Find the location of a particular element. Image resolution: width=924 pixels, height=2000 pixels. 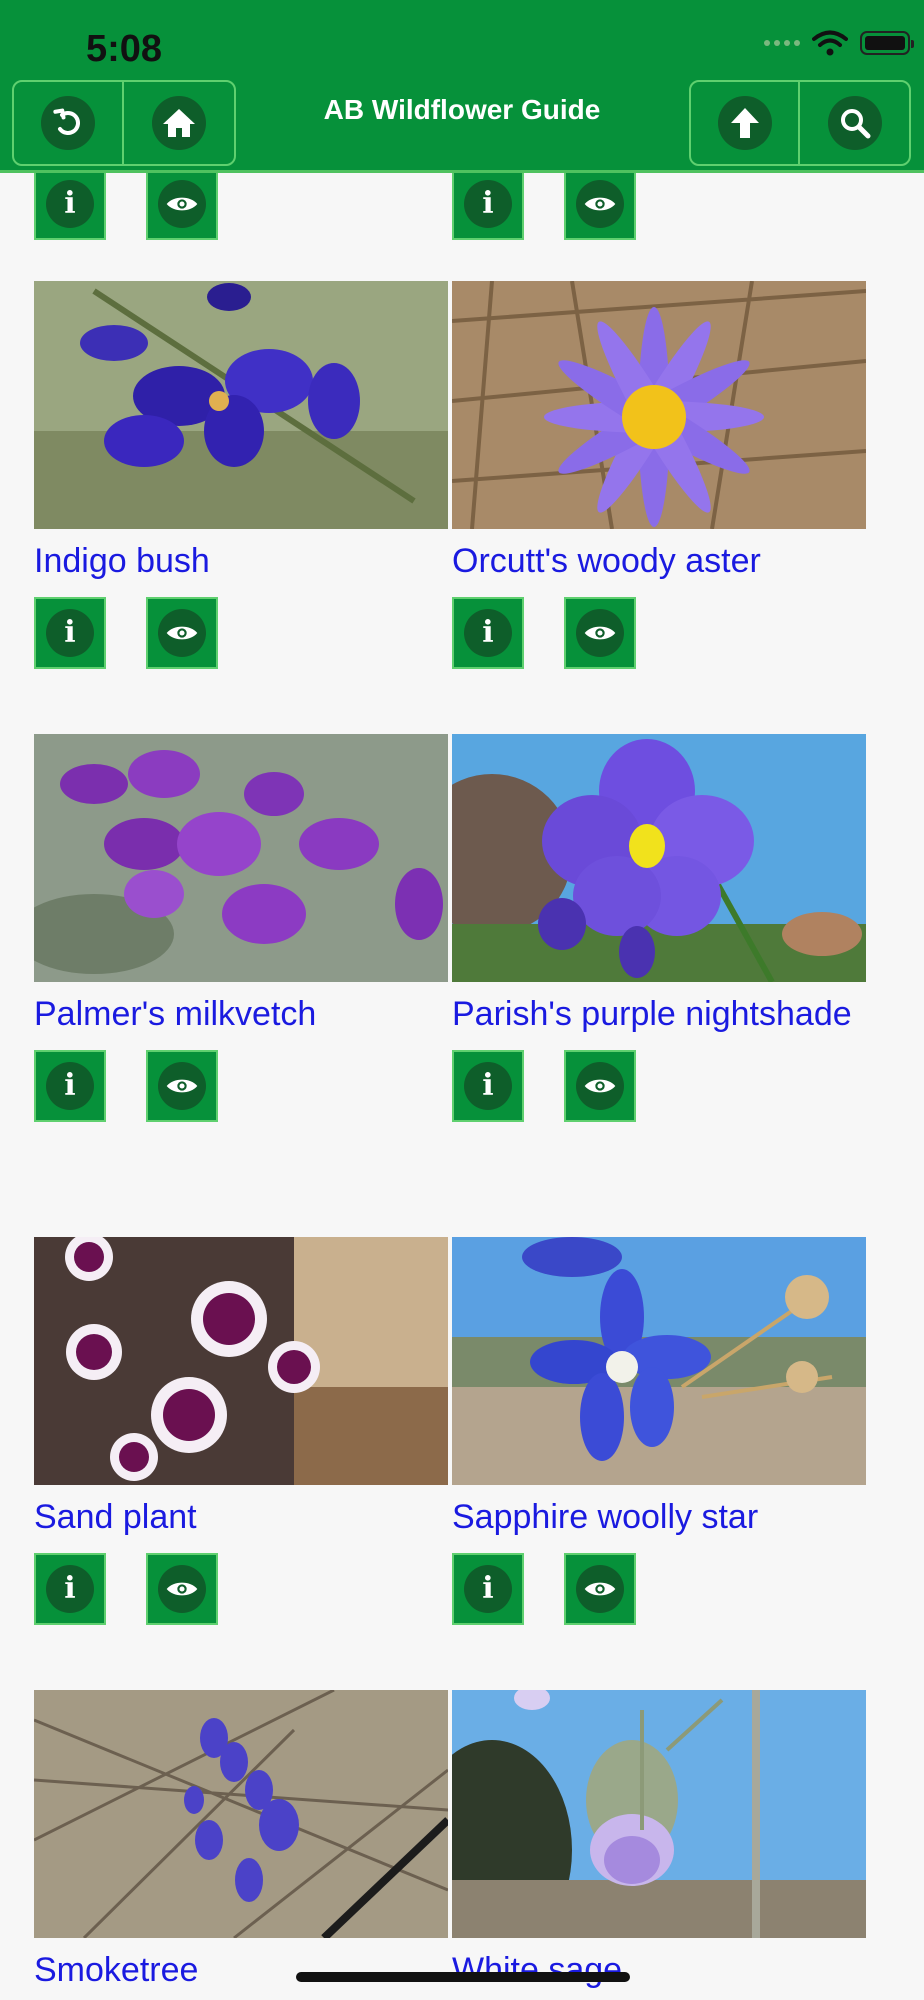

back-icon is located at coordinates (68, 123).